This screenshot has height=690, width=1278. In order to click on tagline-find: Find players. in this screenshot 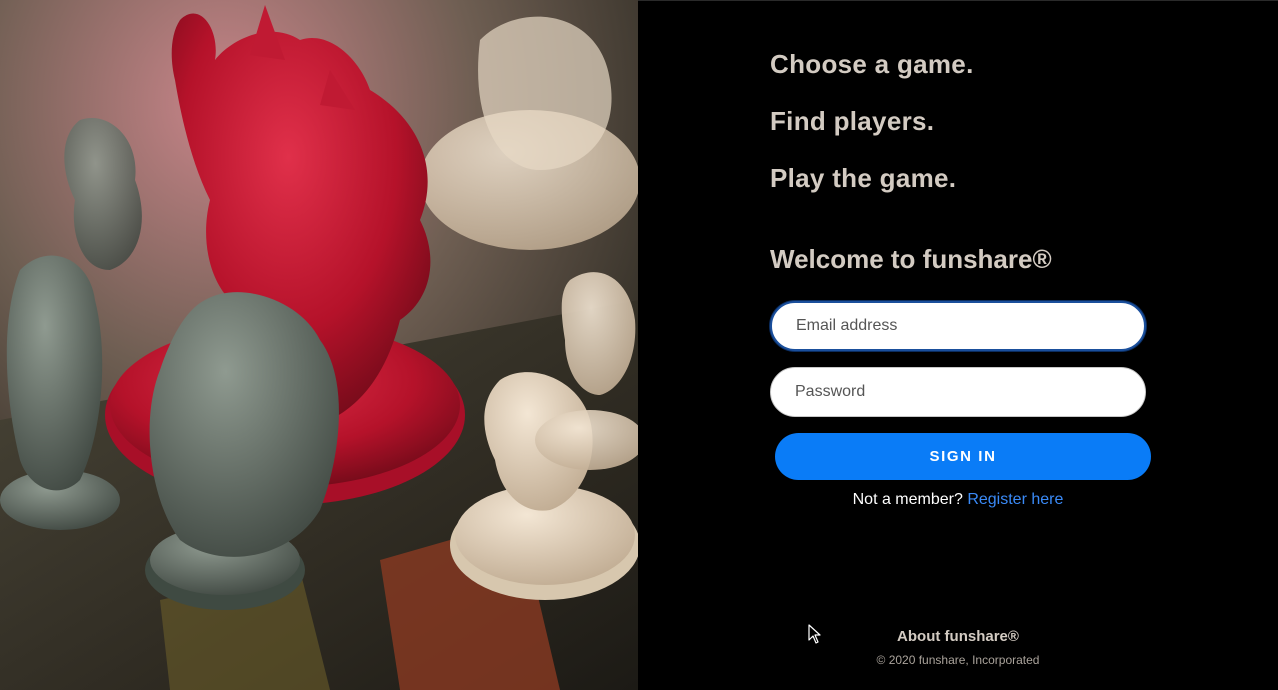, I will do `click(852, 121)`.